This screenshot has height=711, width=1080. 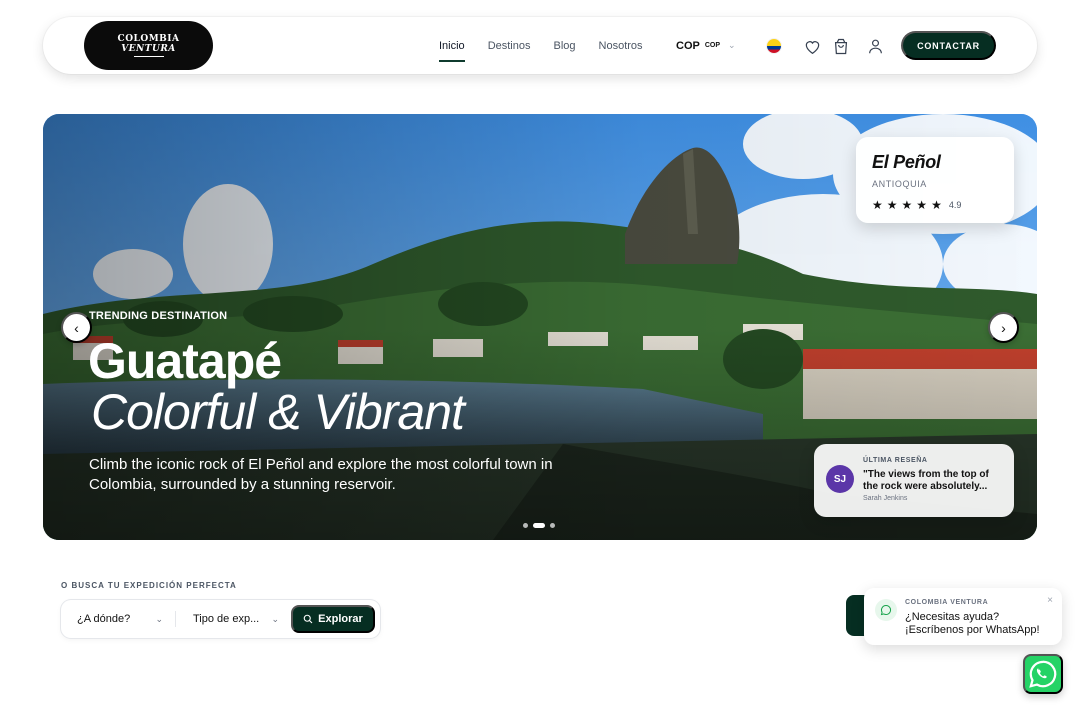 I want to click on hero-title: Guatapé, so click(x=185, y=361).